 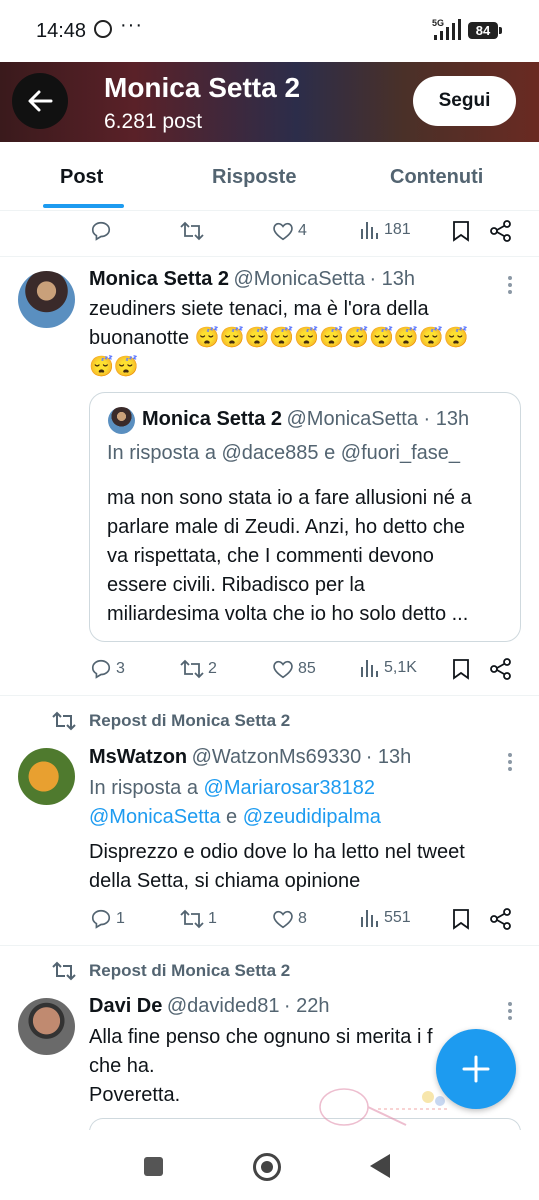 What do you see at coordinates (261, 1037) in the screenshot?
I see `post-text-line: Alla fine penso che ognuno si merita i f` at bounding box center [261, 1037].